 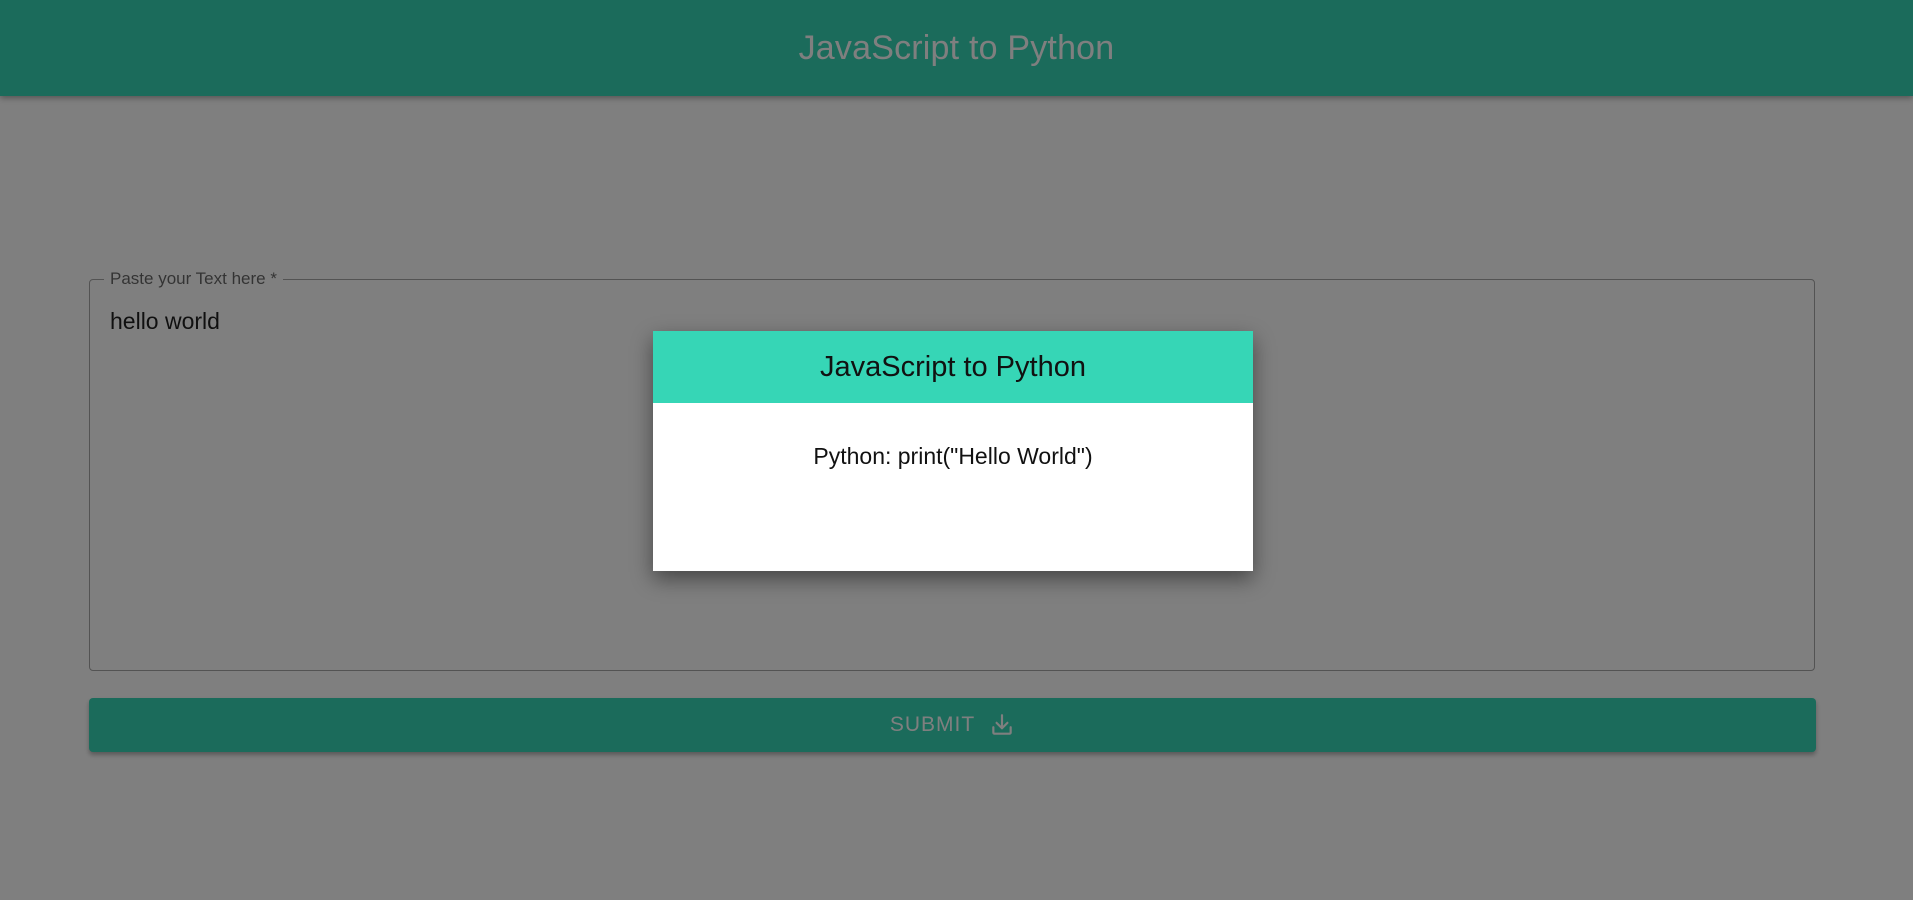 What do you see at coordinates (953, 436) in the screenshot?
I see `dialog-body: Python: print("Hello World")` at bounding box center [953, 436].